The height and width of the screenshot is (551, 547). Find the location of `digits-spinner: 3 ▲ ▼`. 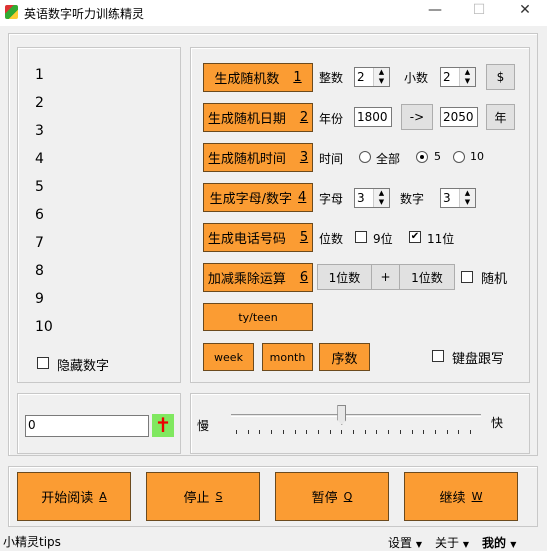

digits-spinner: 3 ▲ ▼ is located at coordinates (458, 198).